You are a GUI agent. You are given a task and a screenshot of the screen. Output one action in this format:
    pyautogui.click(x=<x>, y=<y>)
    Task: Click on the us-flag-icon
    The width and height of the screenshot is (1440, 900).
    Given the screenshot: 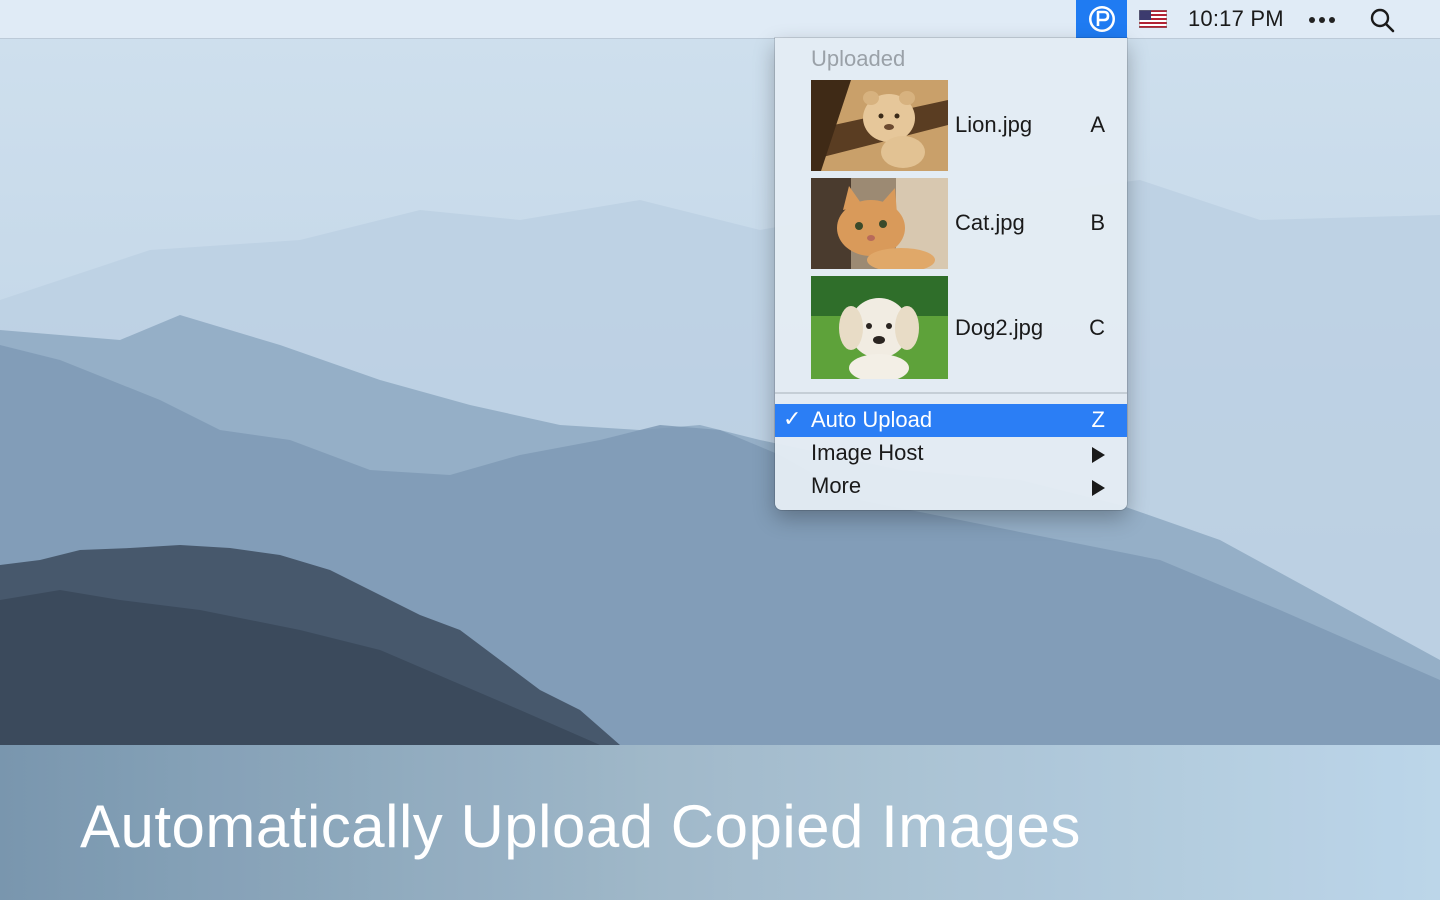 What is the action you would take?
    pyautogui.click(x=1153, y=19)
    